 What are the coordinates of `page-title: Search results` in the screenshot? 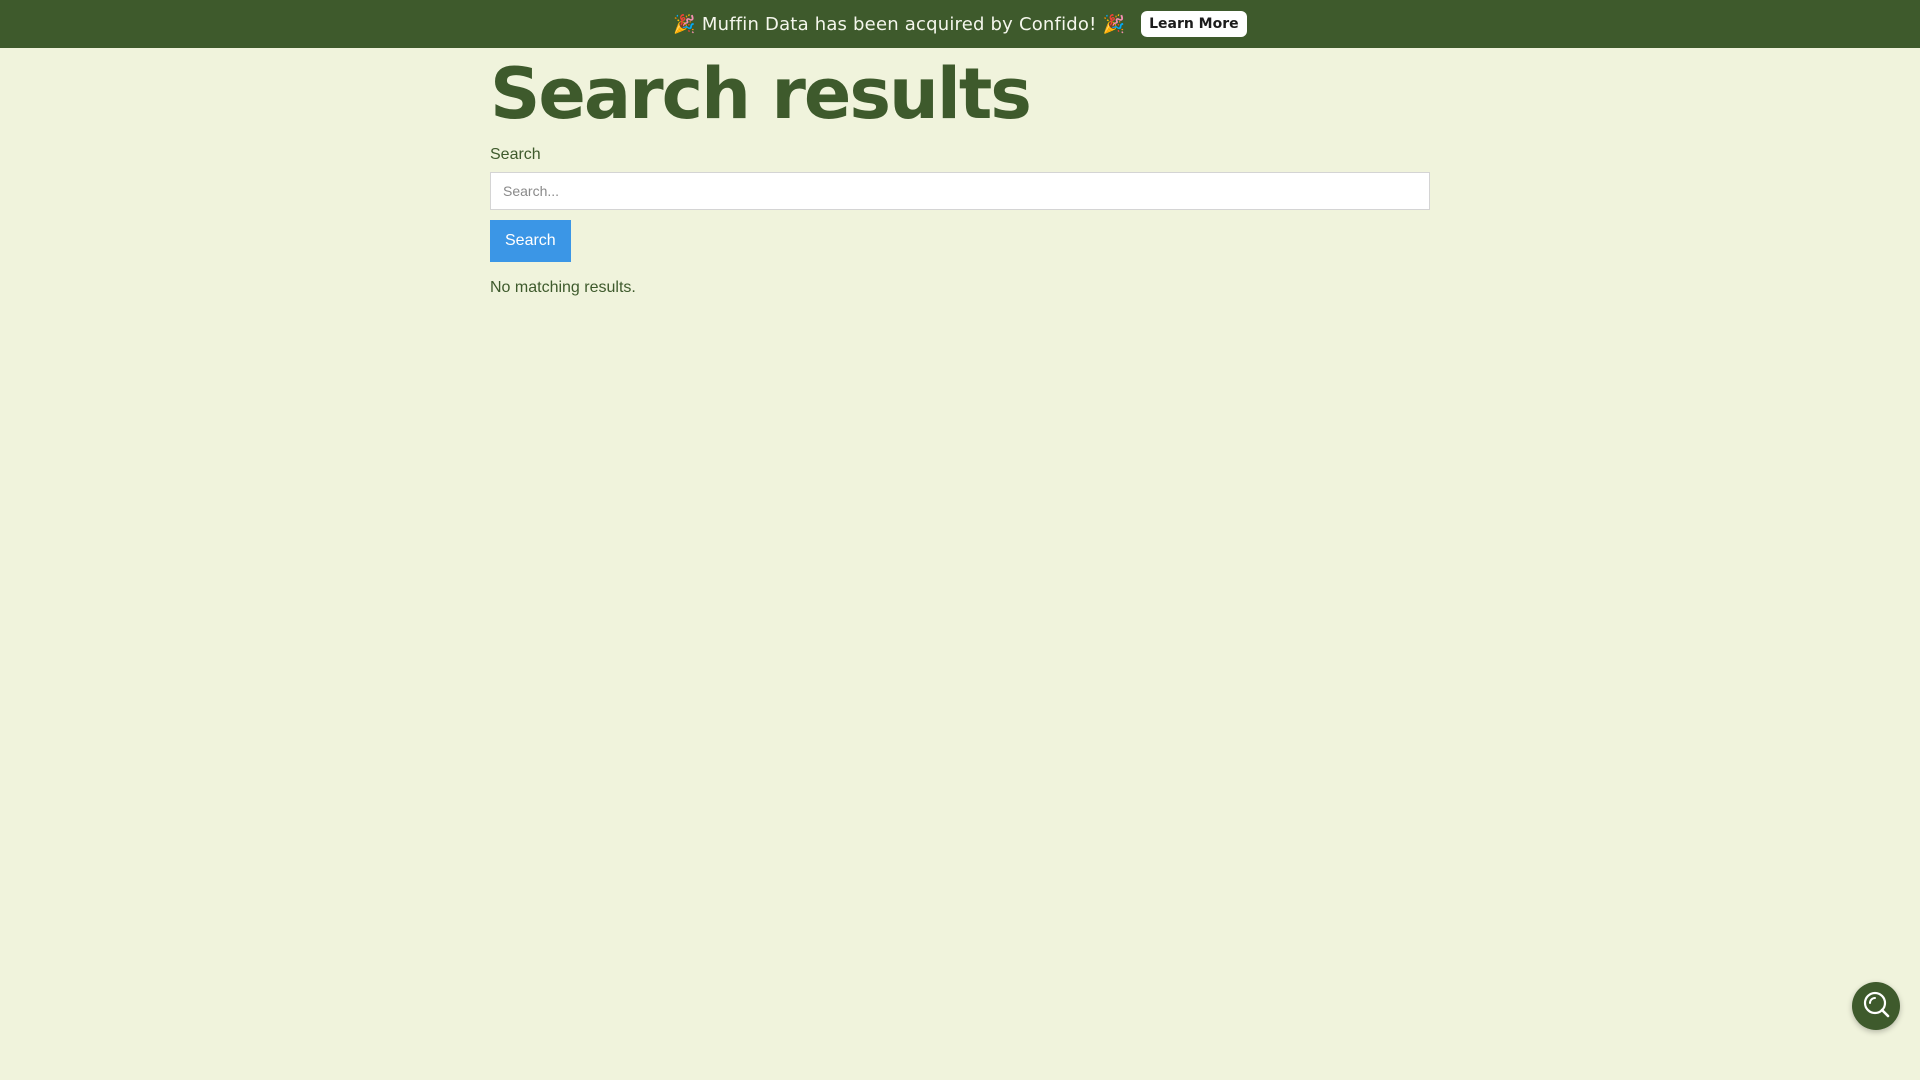 It's located at (761, 94).